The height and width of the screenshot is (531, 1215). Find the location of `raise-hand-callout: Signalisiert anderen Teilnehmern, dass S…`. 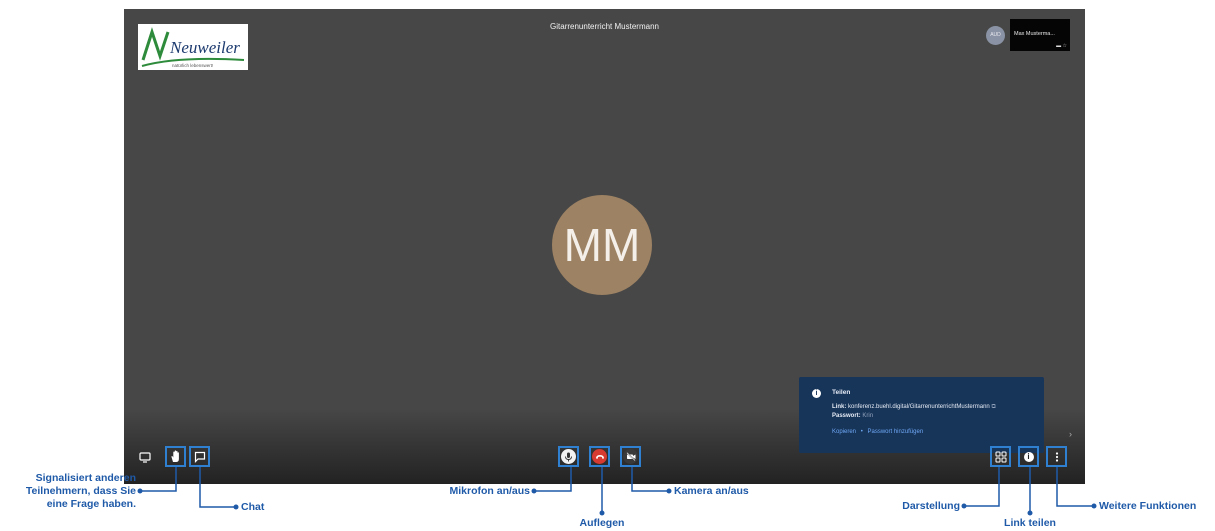

raise-hand-callout: Signalisiert anderen Teilnehmern, dass S… is located at coordinates (80, 491).